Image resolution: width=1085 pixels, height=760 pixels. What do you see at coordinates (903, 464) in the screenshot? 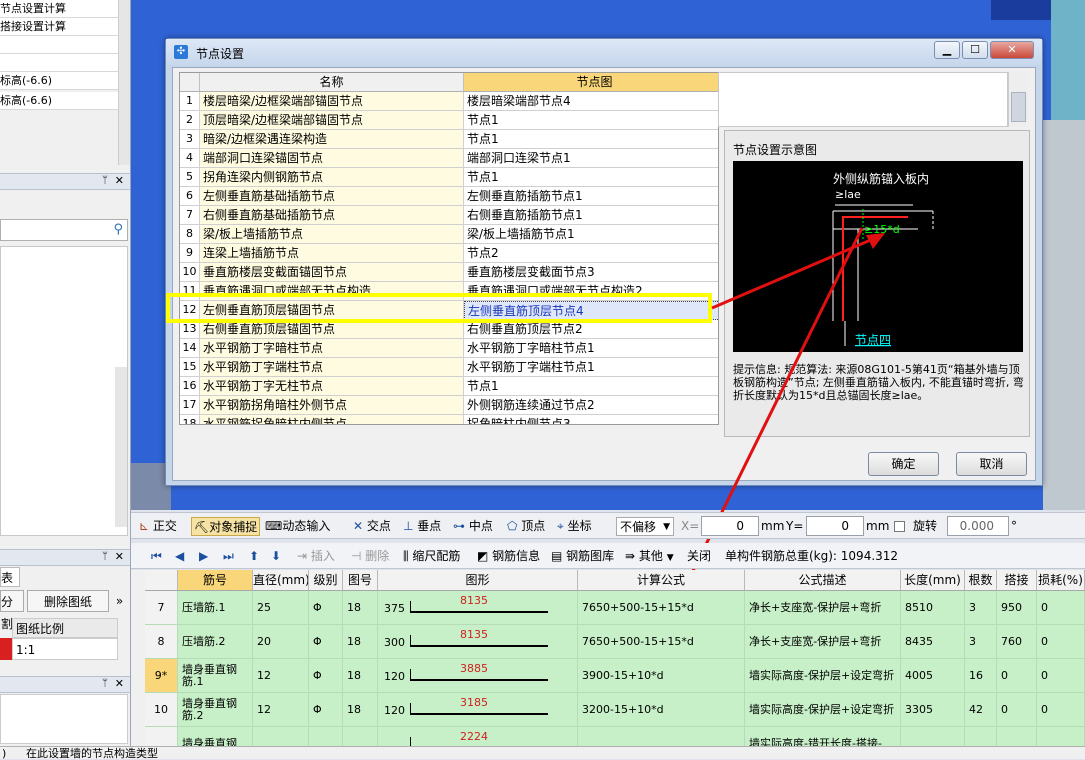
I see `ok-button: 确定` at bounding box center [903, 464].